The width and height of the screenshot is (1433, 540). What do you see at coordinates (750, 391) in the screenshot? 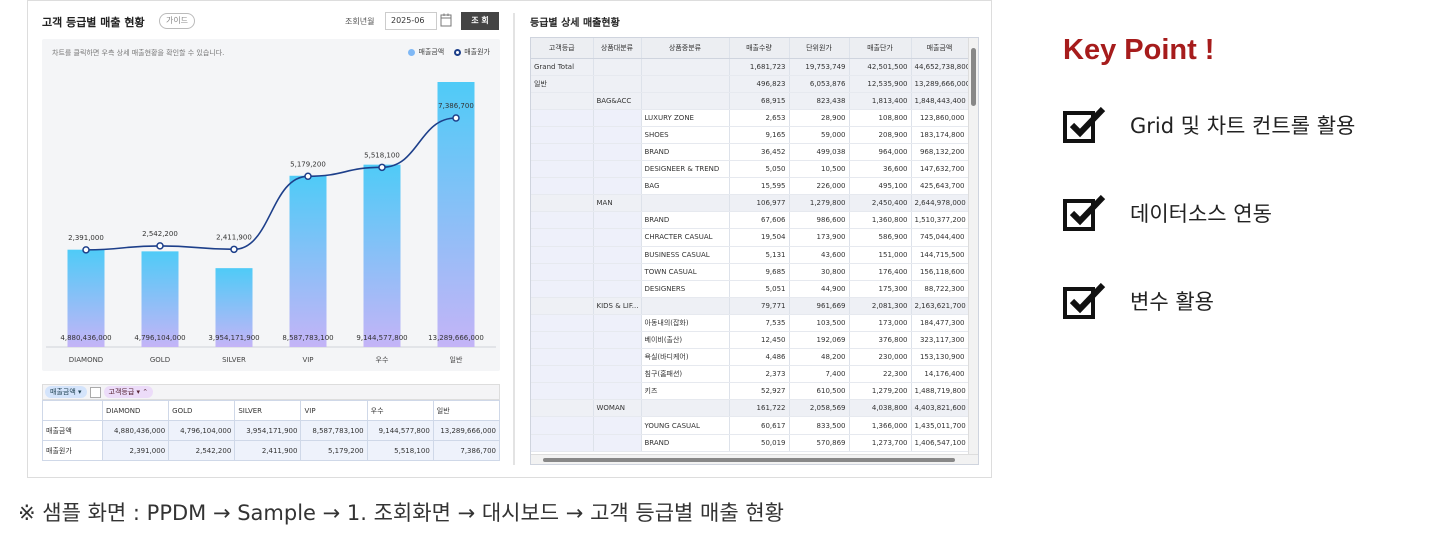
I see `table-row: 키즈 52,927 610,500 1,279,200 1,488,719,800` at bounding box center [750, 391].